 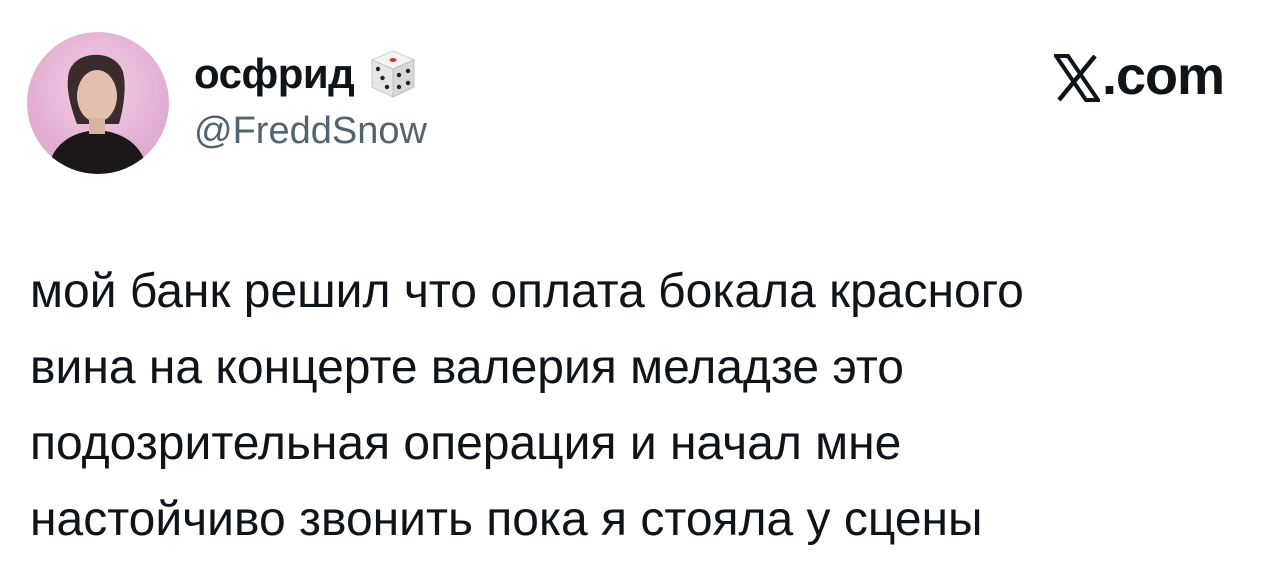 What do you see at coordinates (1076, 78) in the screenshot?
I see `x-logo-icon` at bounding box center [1076, 78].